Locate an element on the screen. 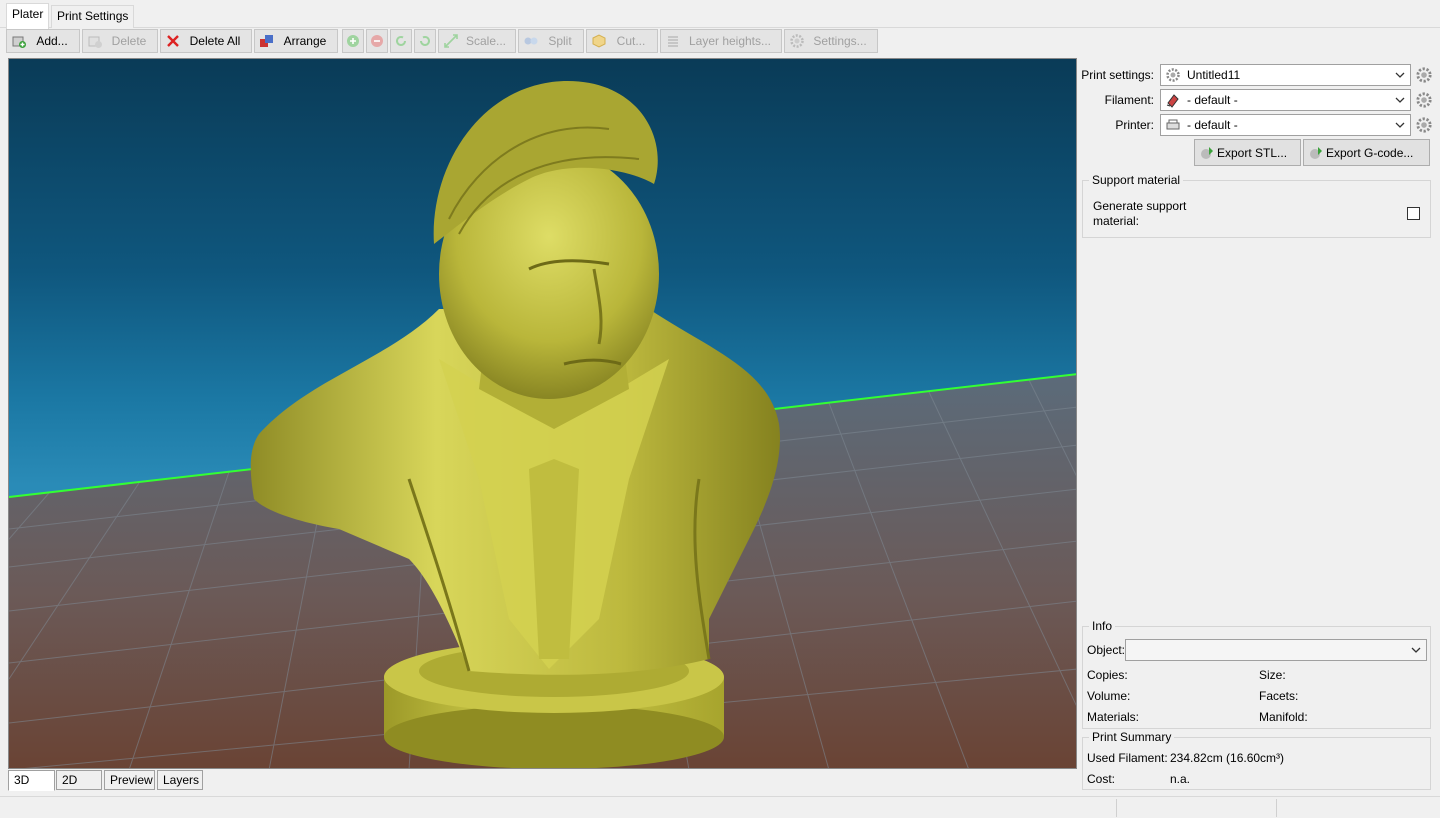  object-select is located at coordinates (1276, 650).